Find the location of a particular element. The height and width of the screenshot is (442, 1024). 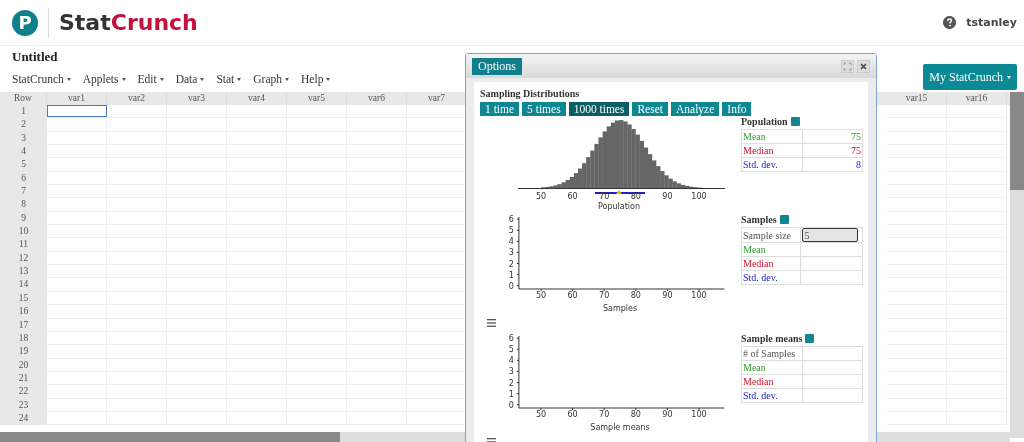

row-number: 1 is located at coordinates (23, 112).